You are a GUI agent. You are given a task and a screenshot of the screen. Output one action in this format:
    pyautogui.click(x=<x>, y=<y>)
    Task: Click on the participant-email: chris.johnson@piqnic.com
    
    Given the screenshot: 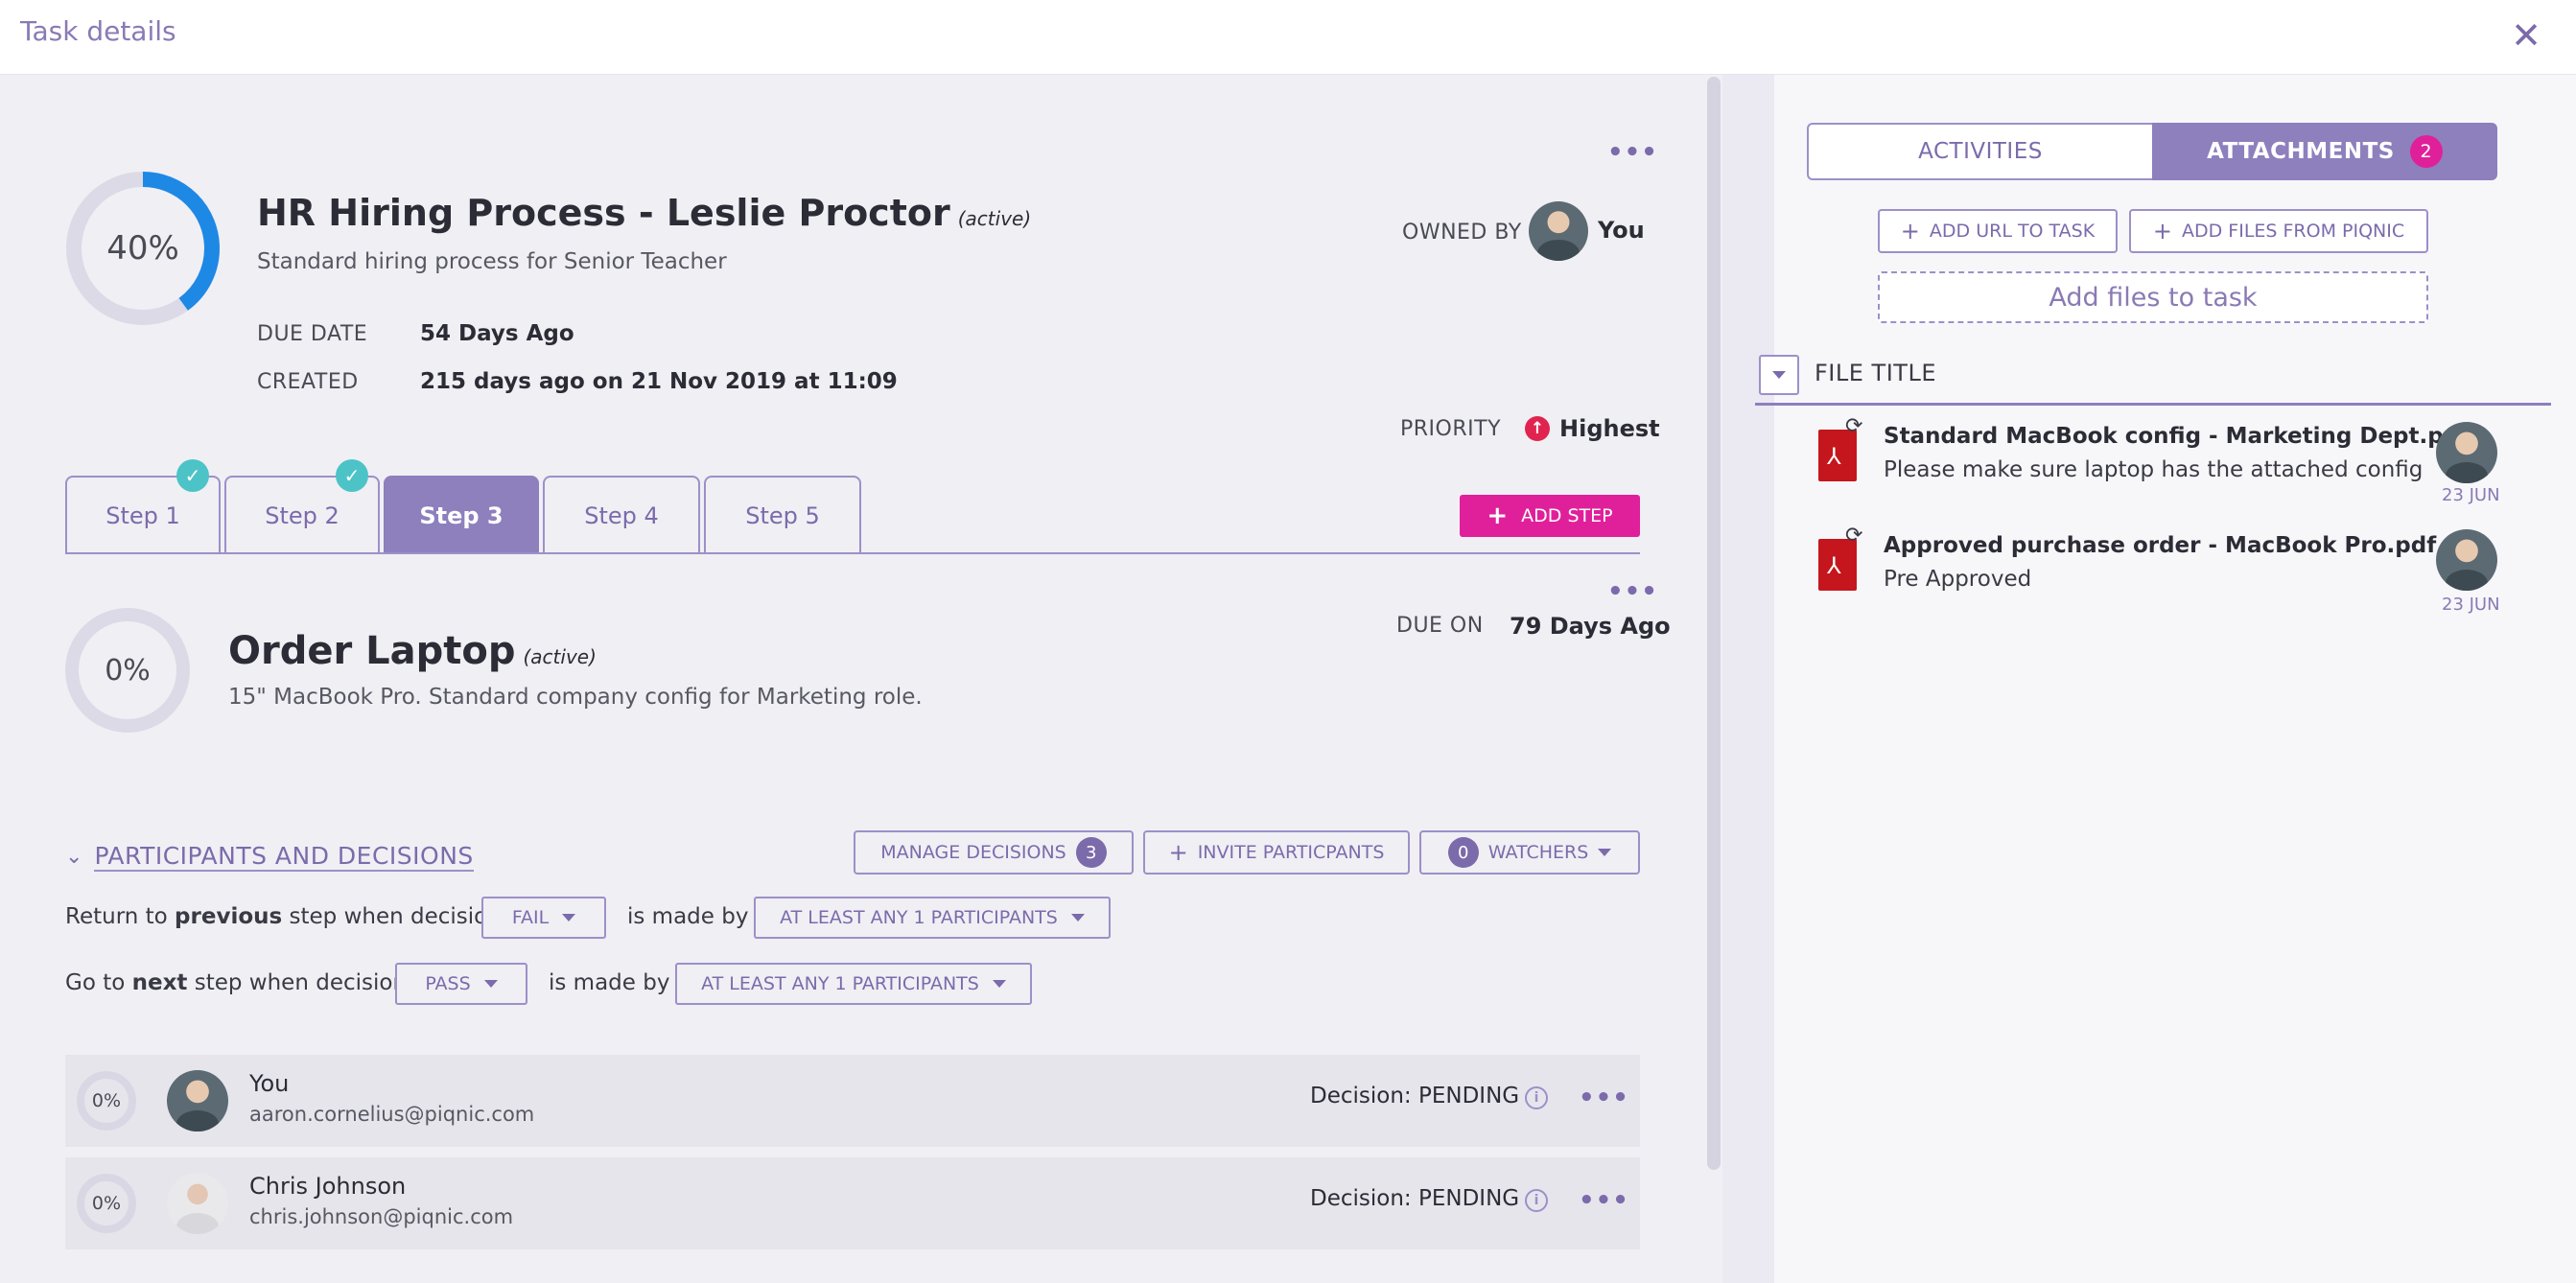 What is the action you would take?
    pyautogui.click(x=381, y=1216)
    